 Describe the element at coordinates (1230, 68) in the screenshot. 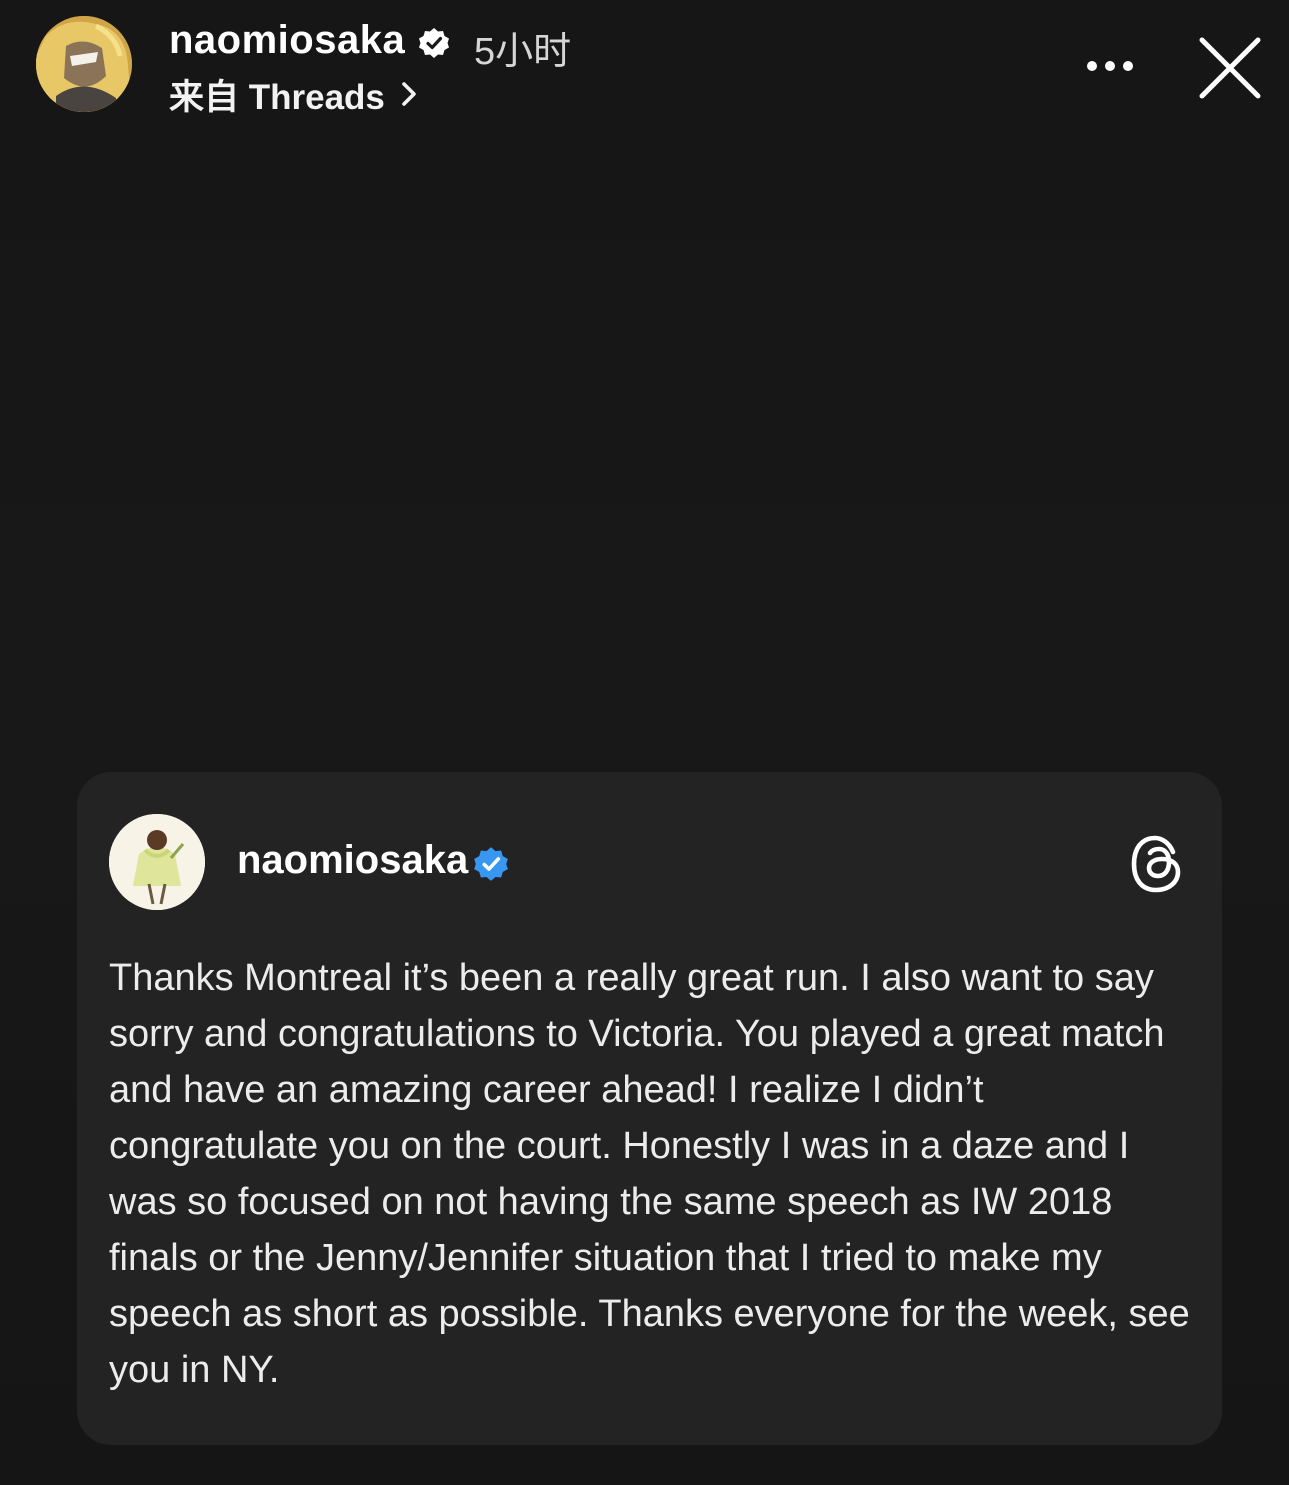

I see `close-icon` at that location.